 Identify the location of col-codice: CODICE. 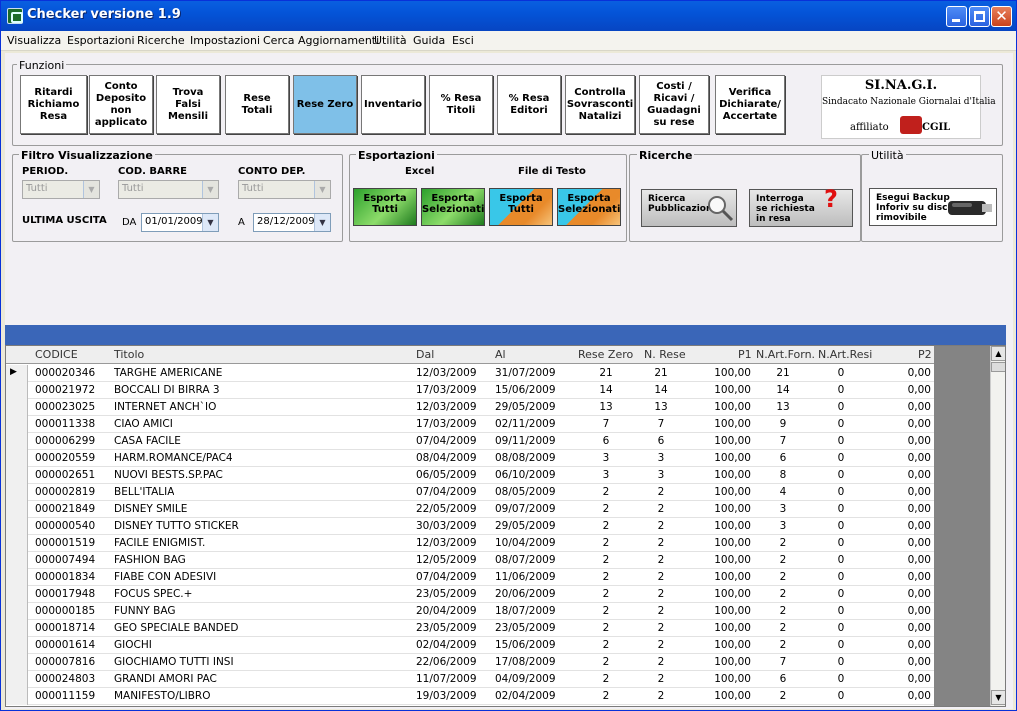
(56, 354).